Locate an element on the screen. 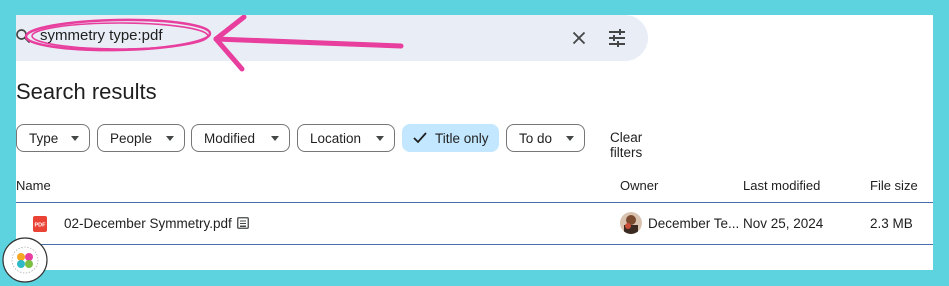  logo is located at coordinates (25, 260).